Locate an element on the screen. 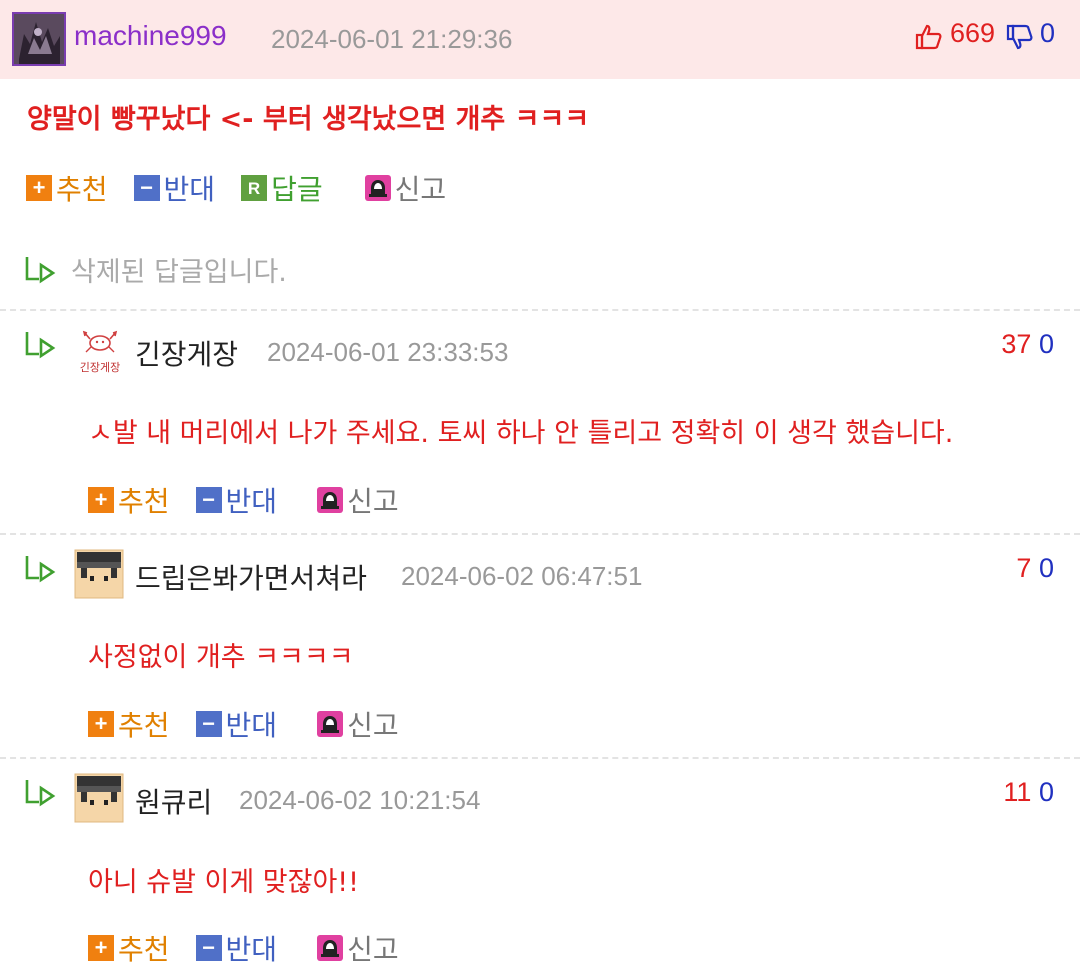 The image size is (1080, 974). deleted-reply-text: 삭제된 답글입니다. is located at coordinates (179, 272).